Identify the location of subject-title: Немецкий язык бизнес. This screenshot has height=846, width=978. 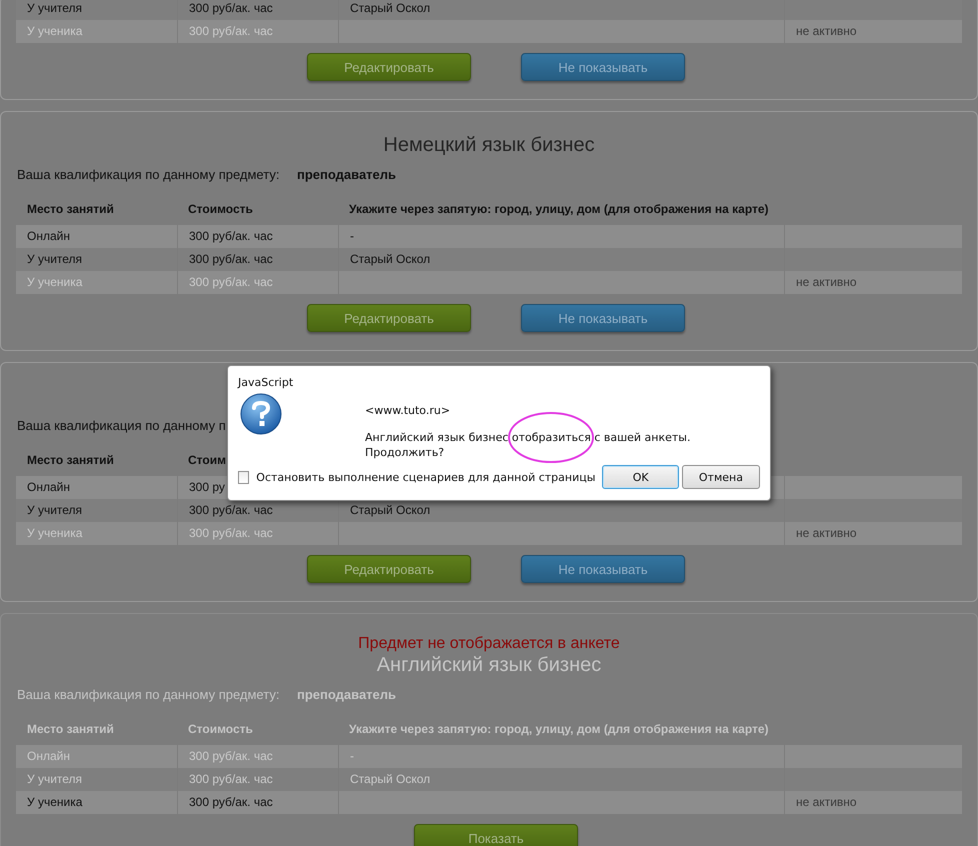
(489, 145).